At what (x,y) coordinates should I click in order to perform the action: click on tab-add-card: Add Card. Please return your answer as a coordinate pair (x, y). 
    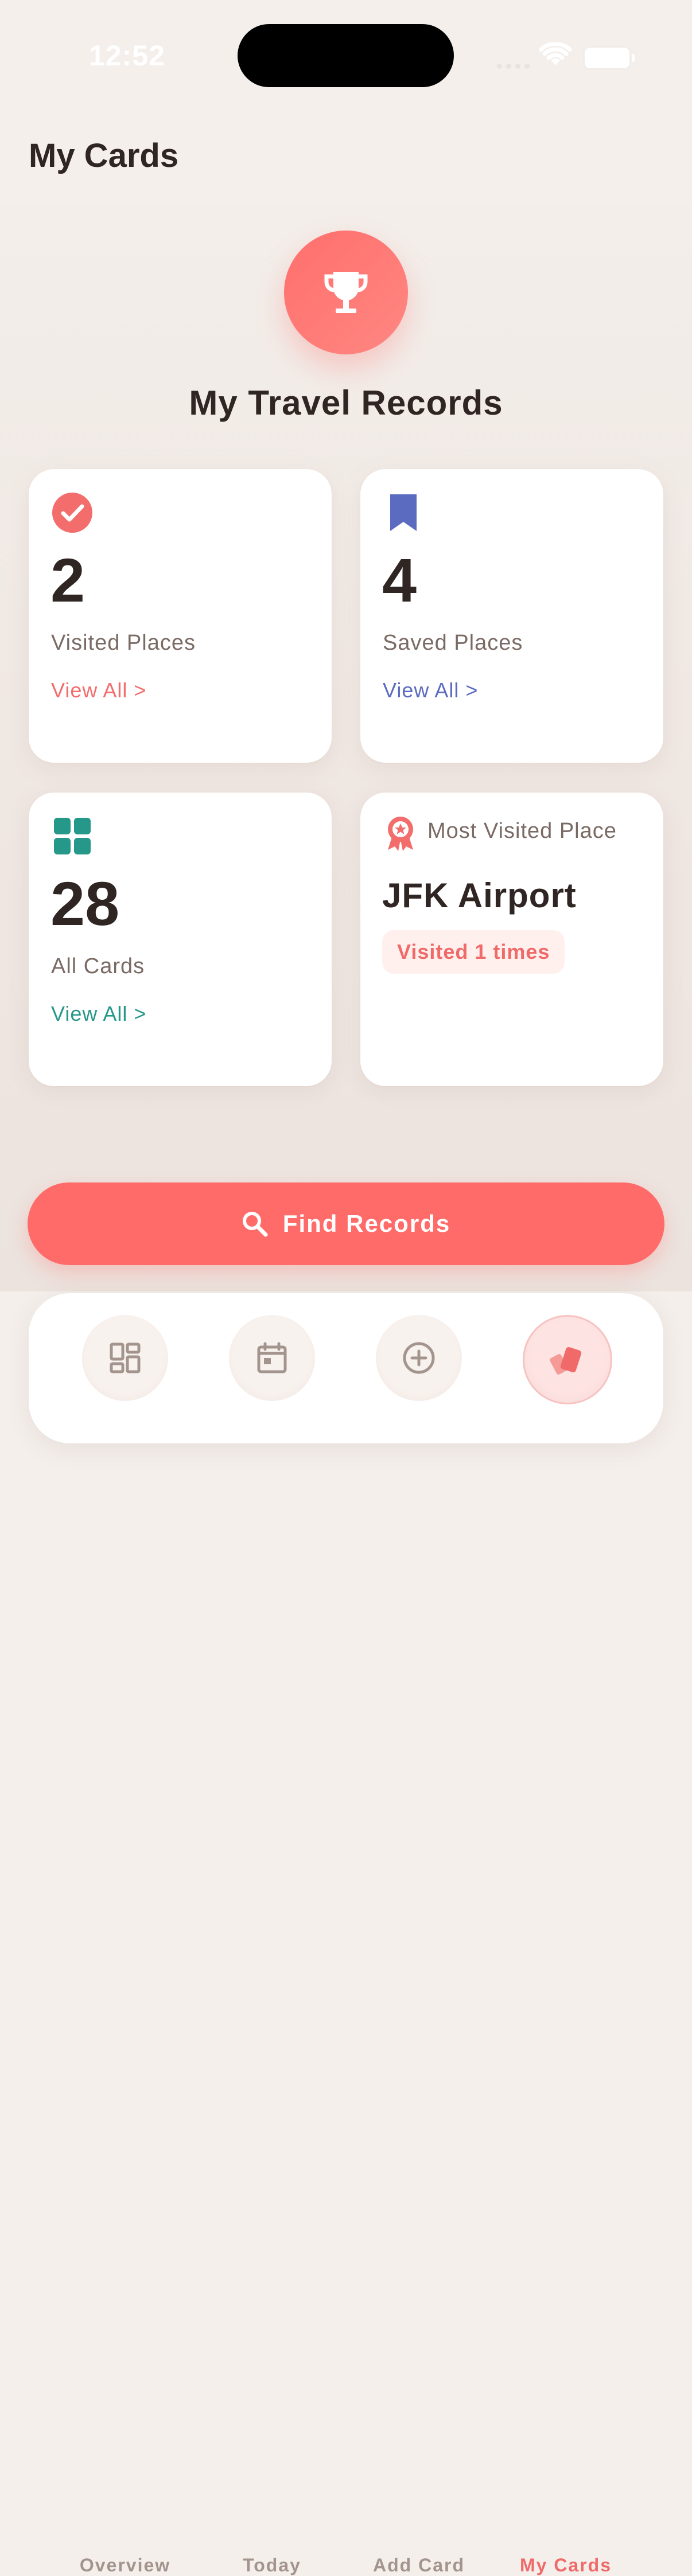
    Looking at the image, I should click on (419, 1934).